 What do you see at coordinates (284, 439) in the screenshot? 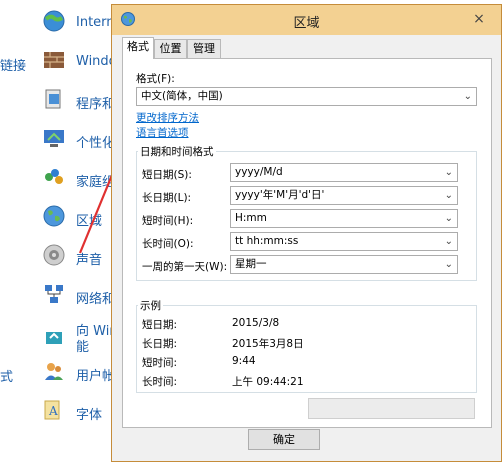
I see `ok-button: 确定` at bounding box center [284, 439].